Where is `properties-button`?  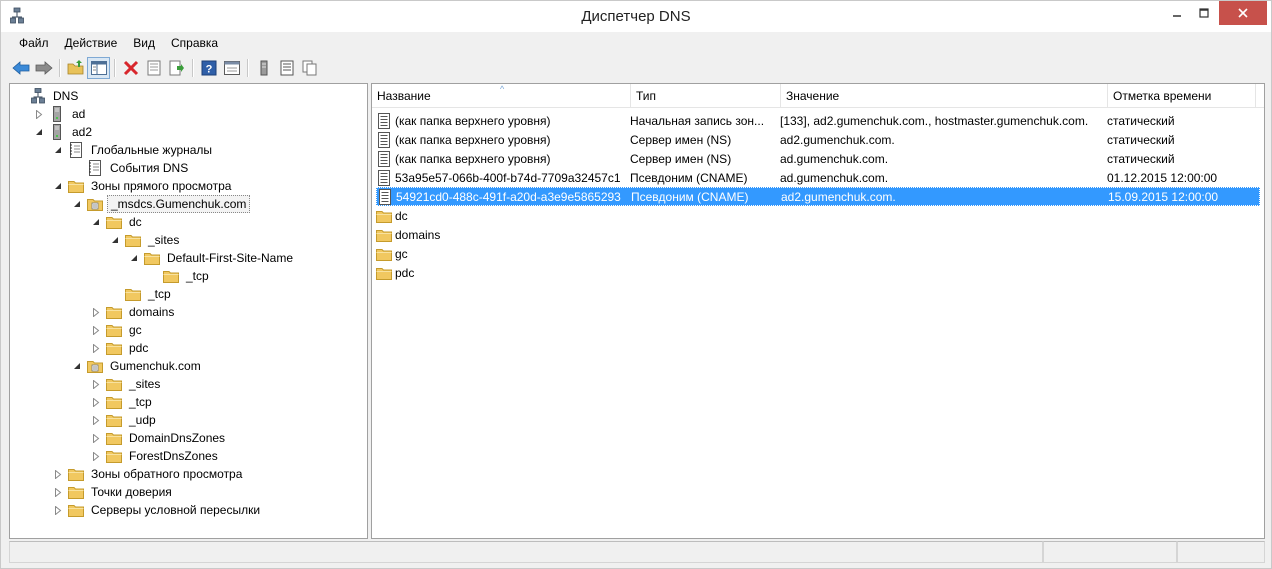 properties-button is located at coordinates (153, 68).